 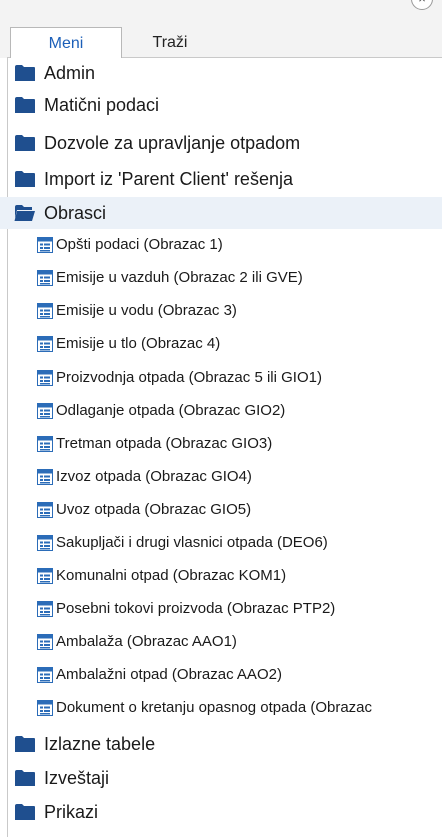 What do you see at coordinates (102, 105) in the screenshot?
I see `tree-folder-label: Matični podaci` at bounding box center [102, 105].